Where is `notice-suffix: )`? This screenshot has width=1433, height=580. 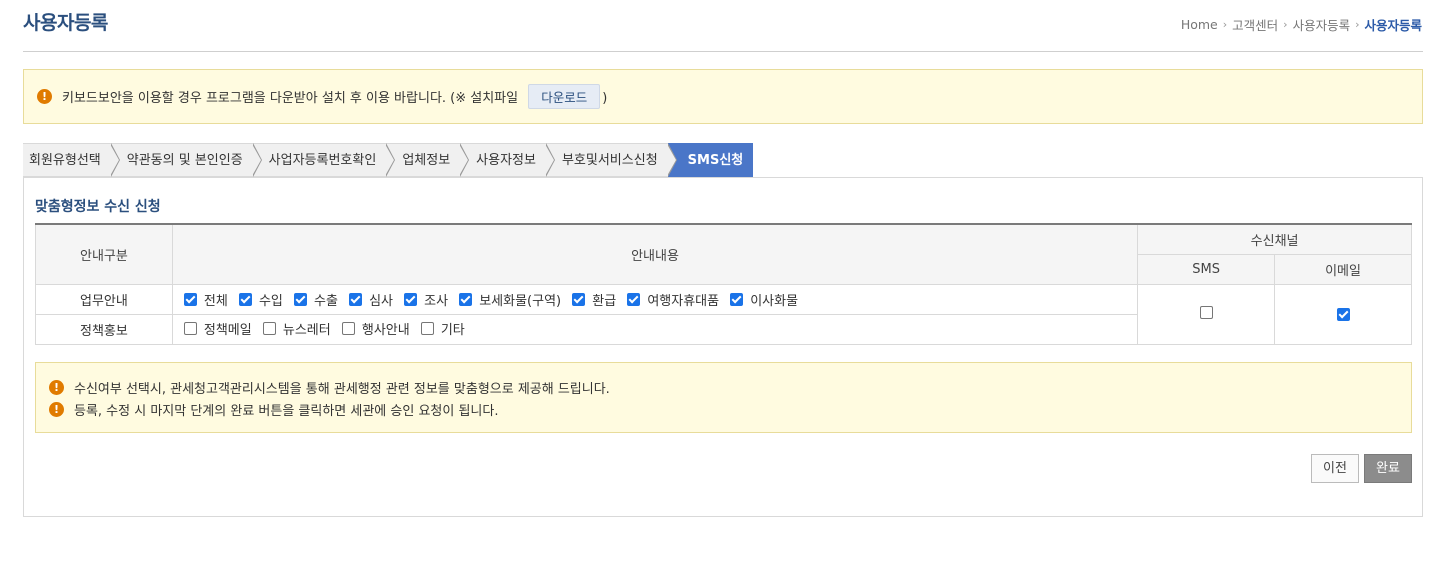 notice-suffix: ) is located at coordinates (605, 98).